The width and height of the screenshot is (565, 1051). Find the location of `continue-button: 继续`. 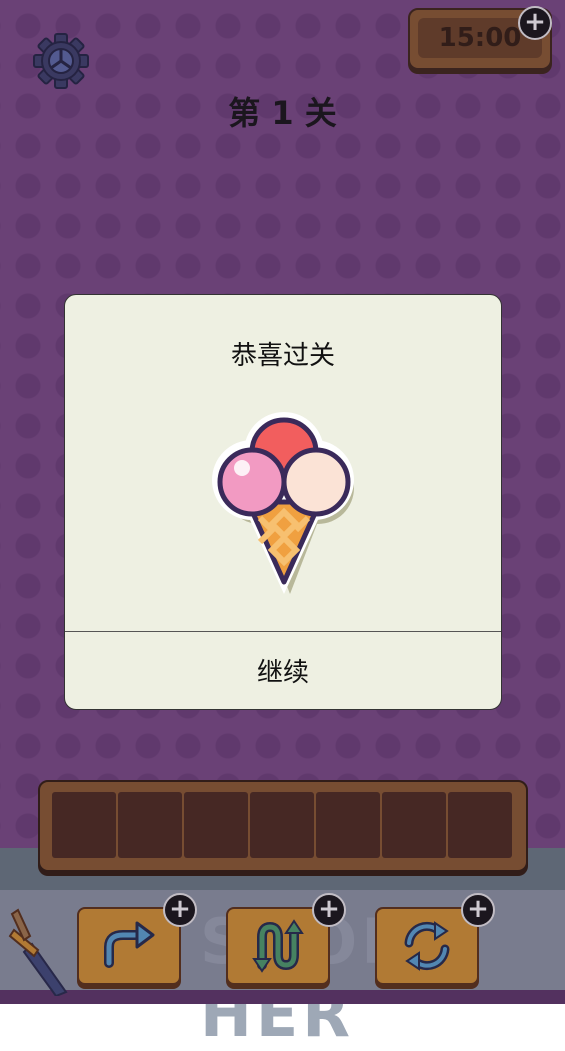

continue-button: 继续 is located at coordinates (283, 670).